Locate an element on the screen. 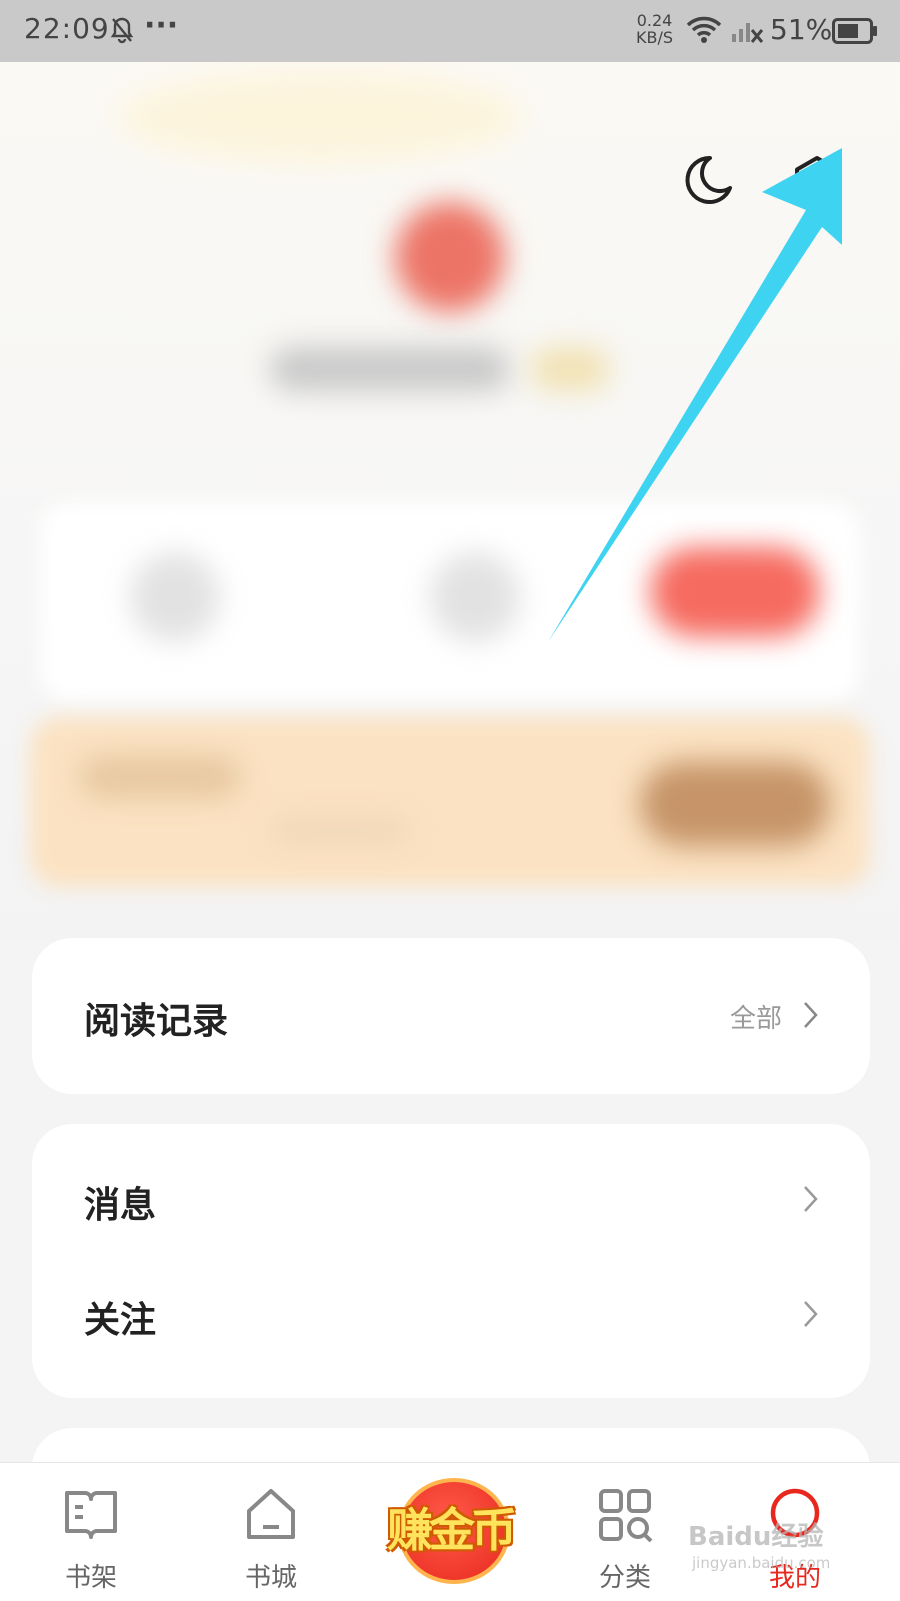 The image size is (900, 1601). watermark-logo: Baidu经验 is located at coordinates (756, 1537).